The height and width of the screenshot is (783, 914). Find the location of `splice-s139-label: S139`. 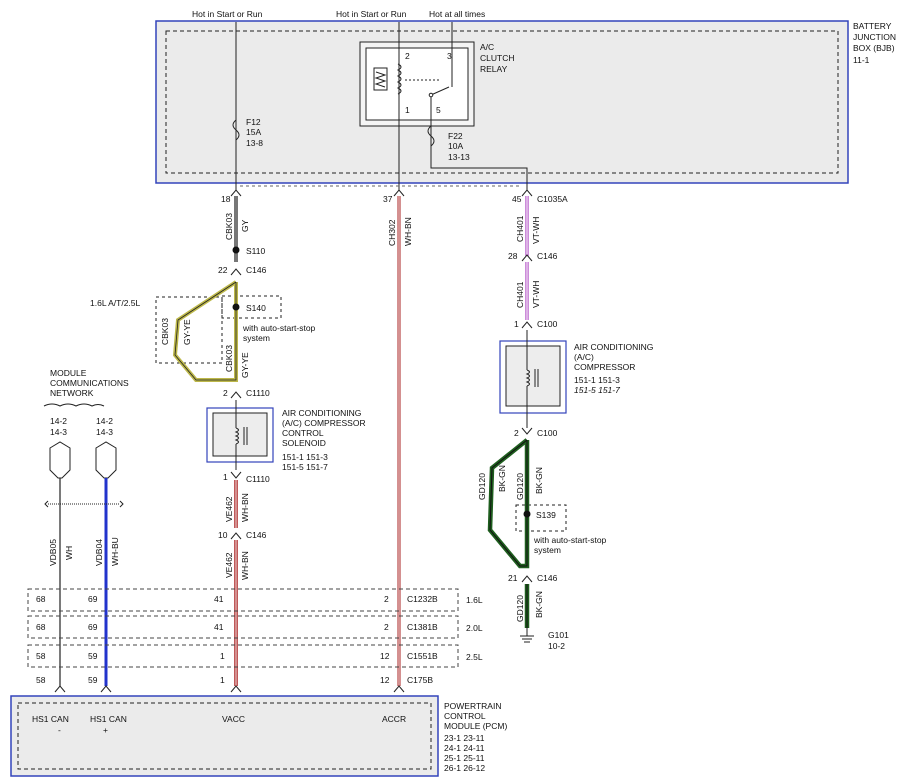

splice-s139-label: S139 is located at coordinates (546, 515).